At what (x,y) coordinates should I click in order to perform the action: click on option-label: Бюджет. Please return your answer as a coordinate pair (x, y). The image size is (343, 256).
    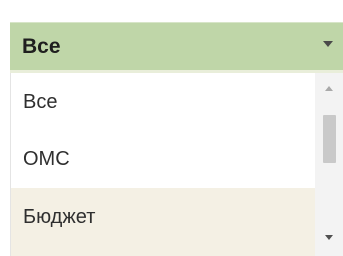
    Looking at the image, I should click on (59, 217).